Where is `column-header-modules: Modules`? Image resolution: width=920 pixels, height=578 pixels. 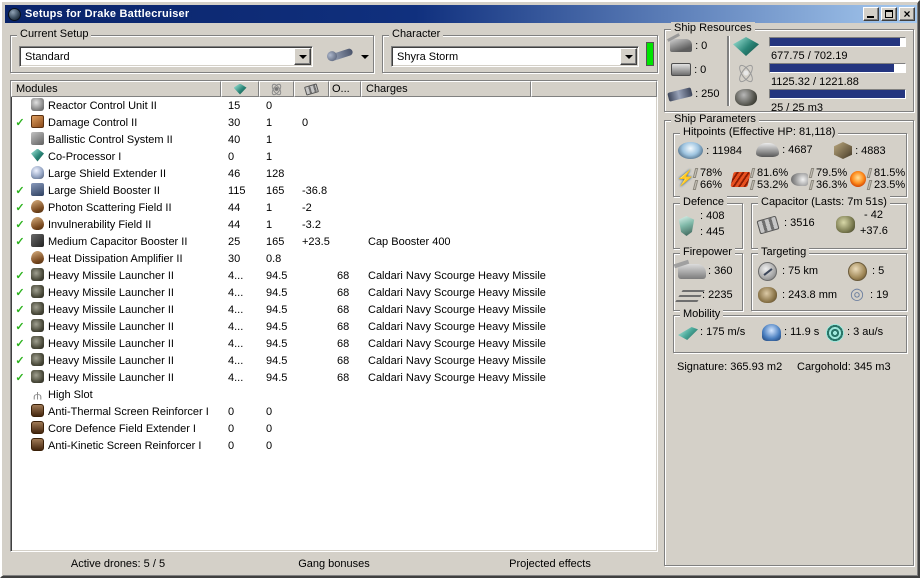
column-header-modules: Modules is located at coordinates (116, 89).